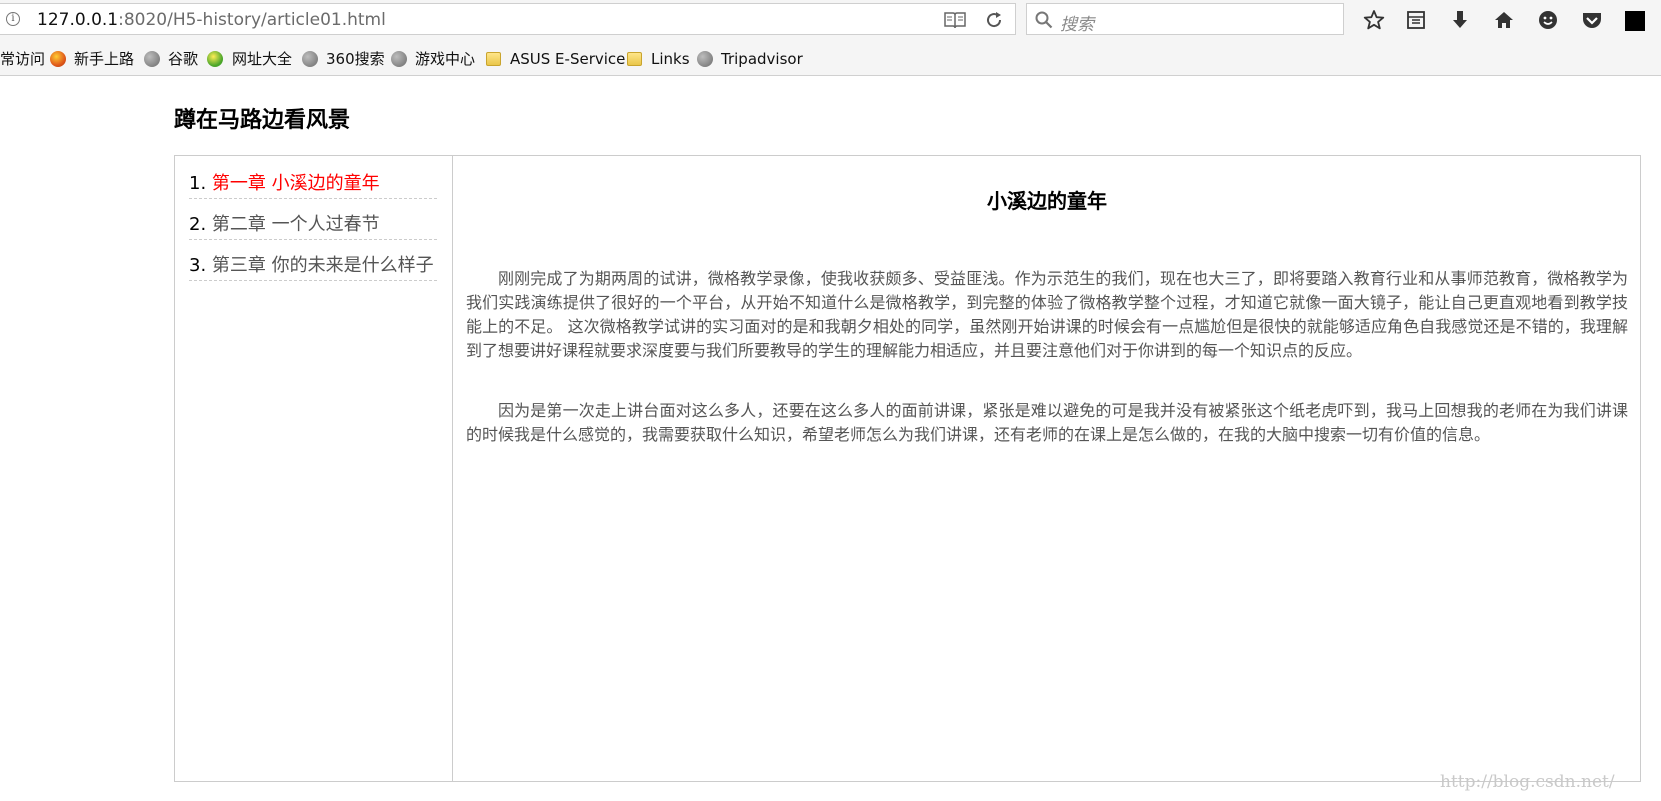 This screenshot has width=1661, height=801. What do you see at coordinates (1635, 20) in the screenshot?
I see `extension-black-square-icon` at bounding box center [1635, 20].